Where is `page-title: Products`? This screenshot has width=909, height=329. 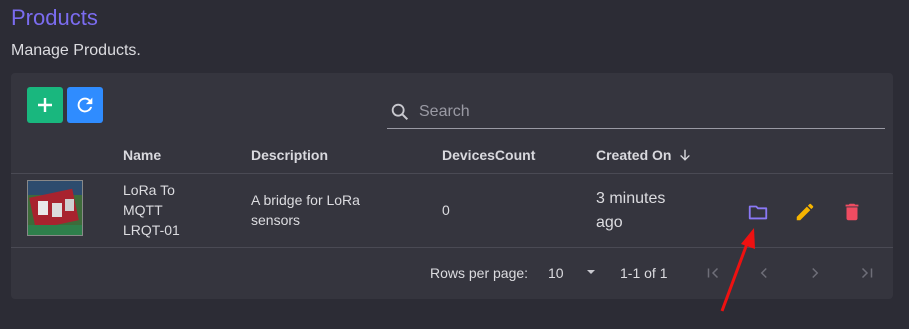
page-title: Products is located at coordinates (54, 17).